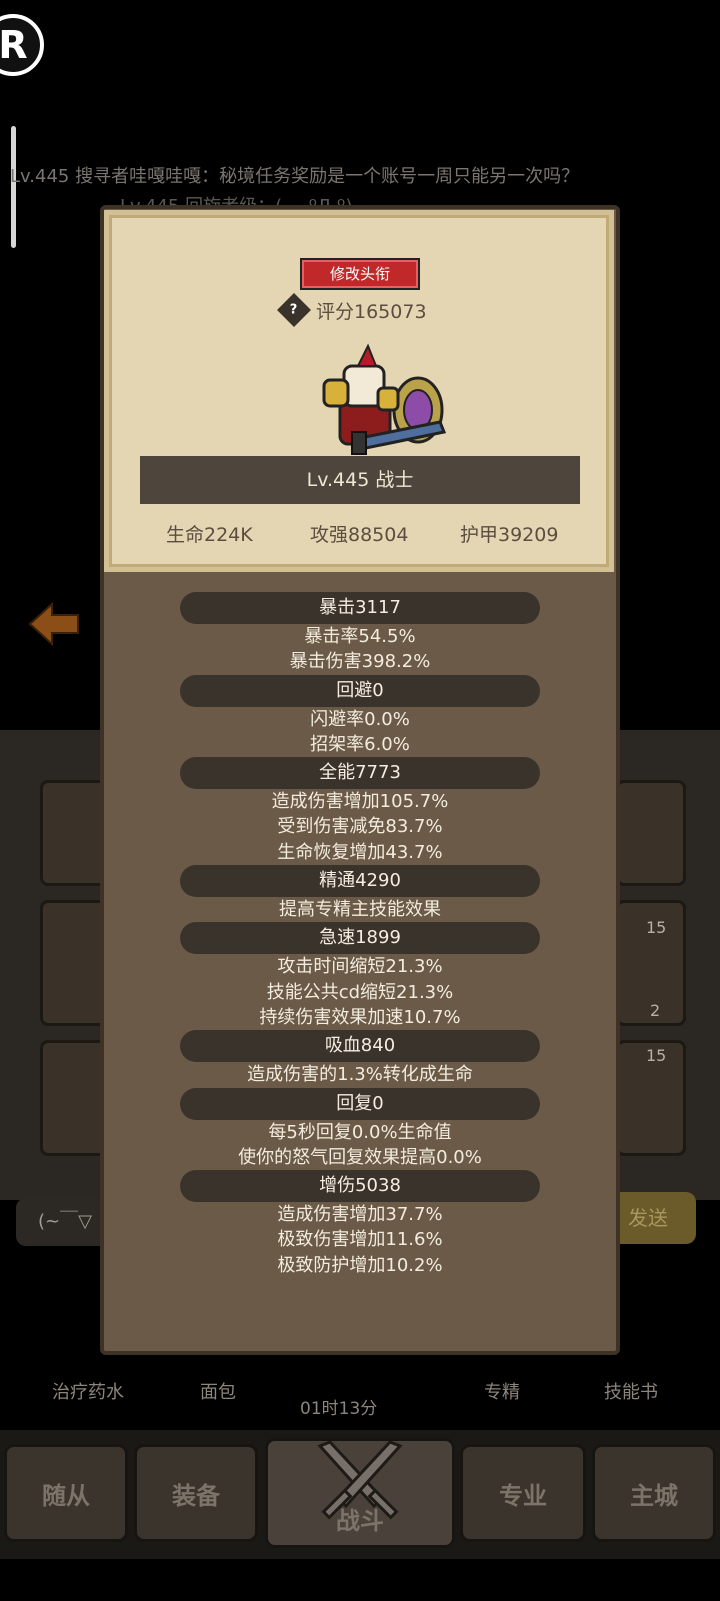  Describe the element at coordinates (655, 1010) in the screenshot. I see `slot-count-badge: 2` at that location.